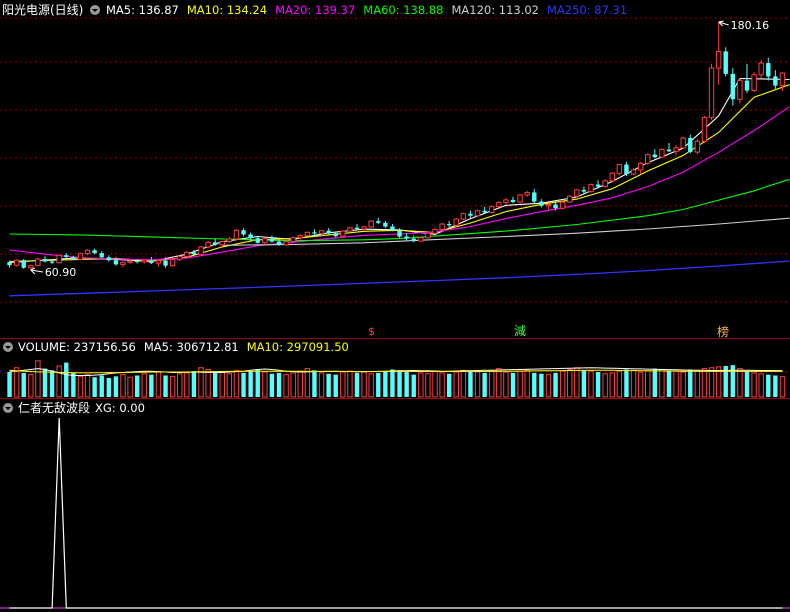  What do you see at coordinates (371, 331) in the screenshot?
I see `signal-marker-s: $` at bounding box center [371, 331].